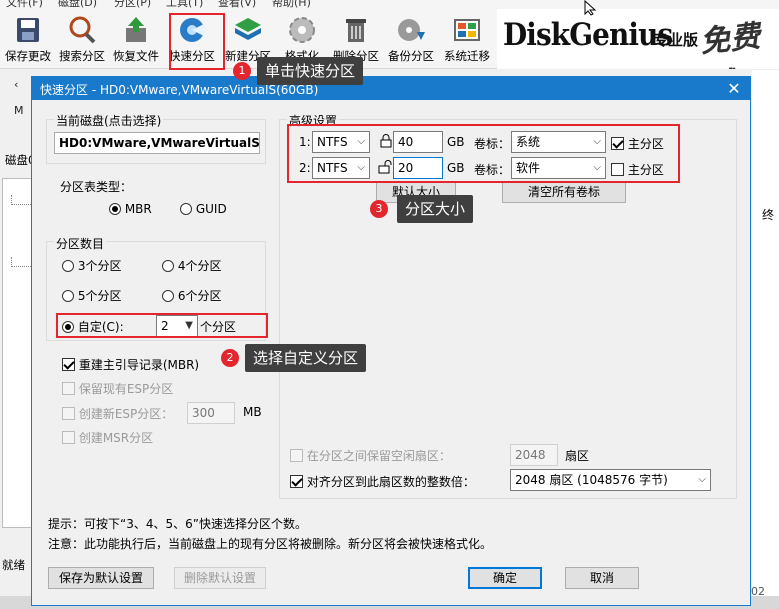 This screenshot has width=779, height=609. I want to click on count-4-label: 4个分区, so click(199, 266).